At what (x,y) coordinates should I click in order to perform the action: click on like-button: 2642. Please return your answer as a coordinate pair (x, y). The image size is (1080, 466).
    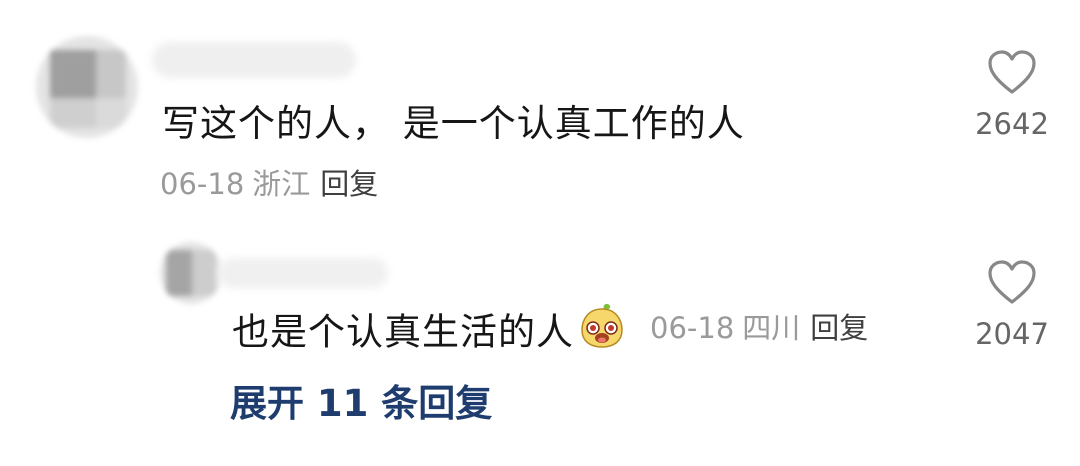
    Looking at the image, I should click on (1012, 96).